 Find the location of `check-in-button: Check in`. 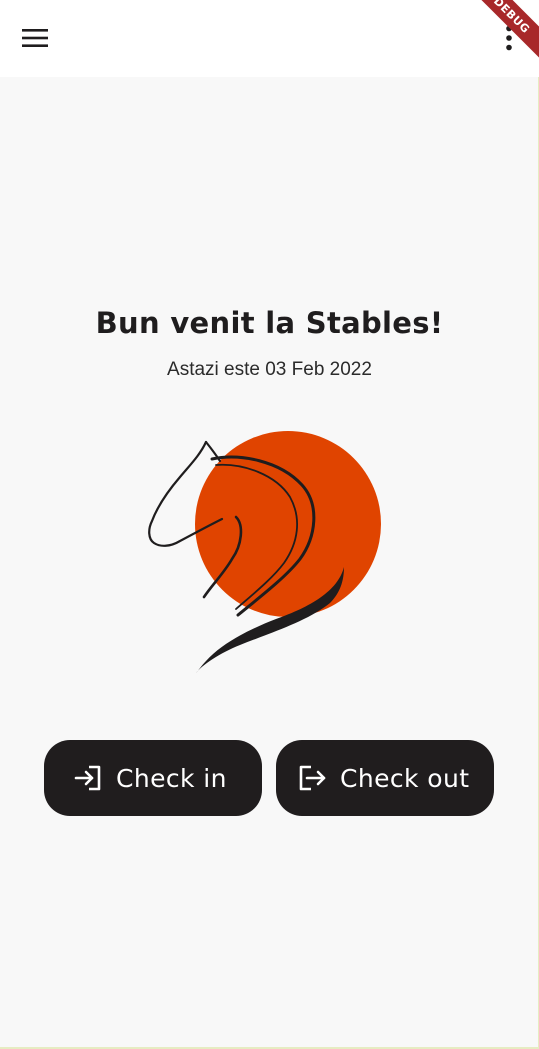

check-in-button: Check in is located at coordinates (153, 778).